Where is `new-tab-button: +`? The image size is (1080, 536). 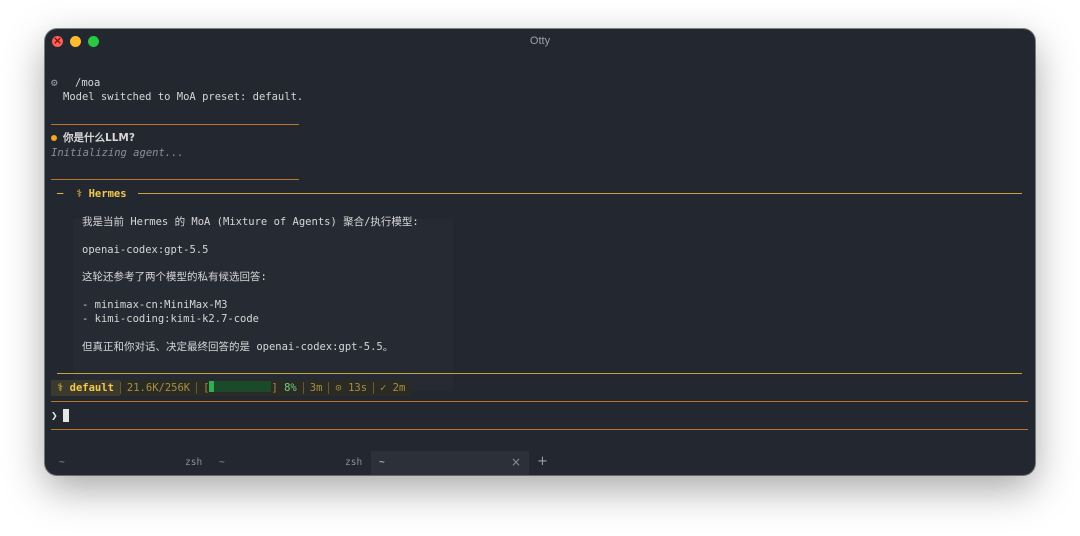 new-tab-button: + is located at coordinates (542, 461).